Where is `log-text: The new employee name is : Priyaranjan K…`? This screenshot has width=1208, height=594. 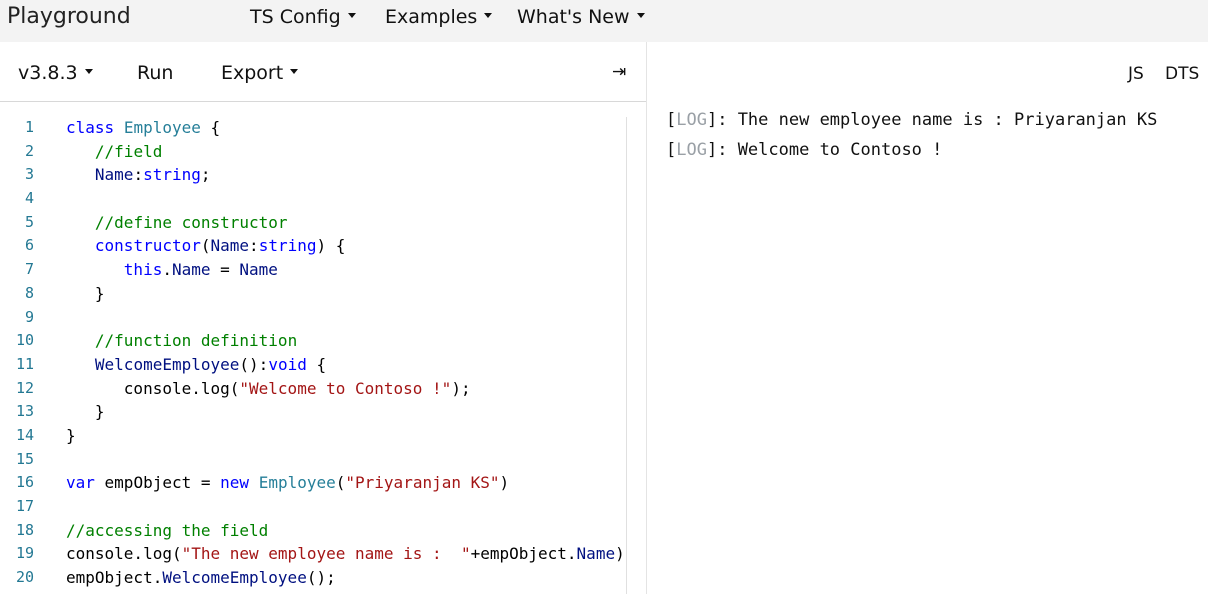
log-text: The new employee name is : Priyaranjan K… is located at coordinates (947, 120).